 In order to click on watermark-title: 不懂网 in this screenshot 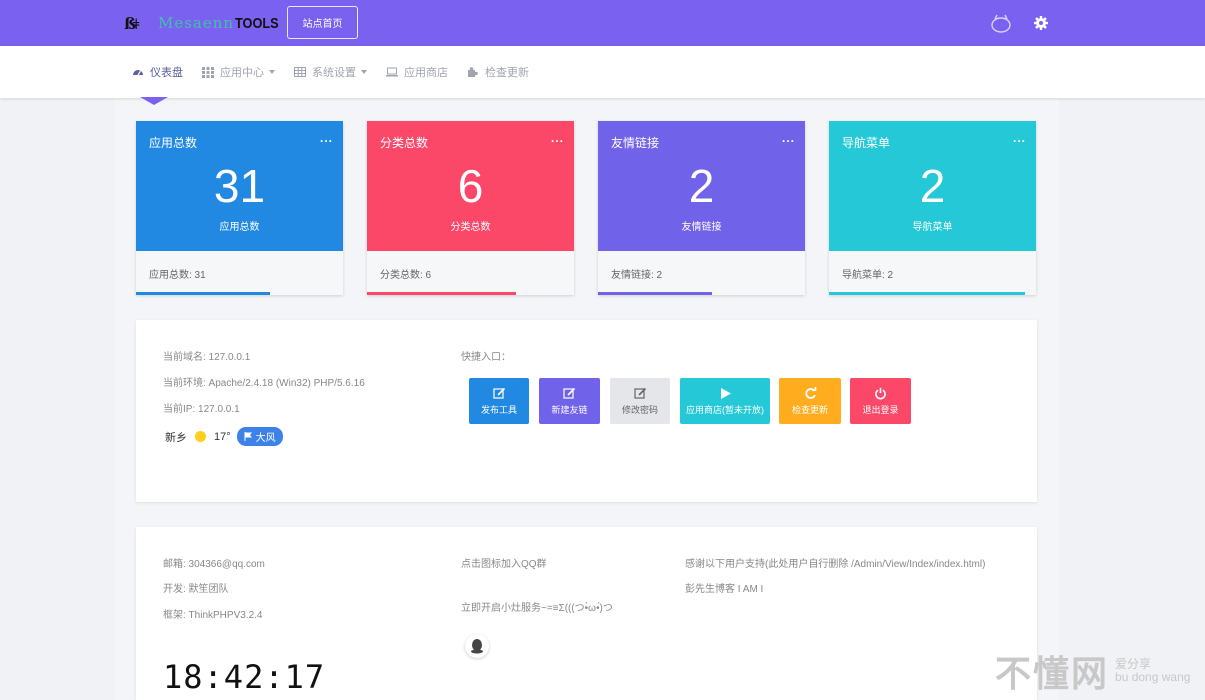, I will do `click(1052, 673)`.